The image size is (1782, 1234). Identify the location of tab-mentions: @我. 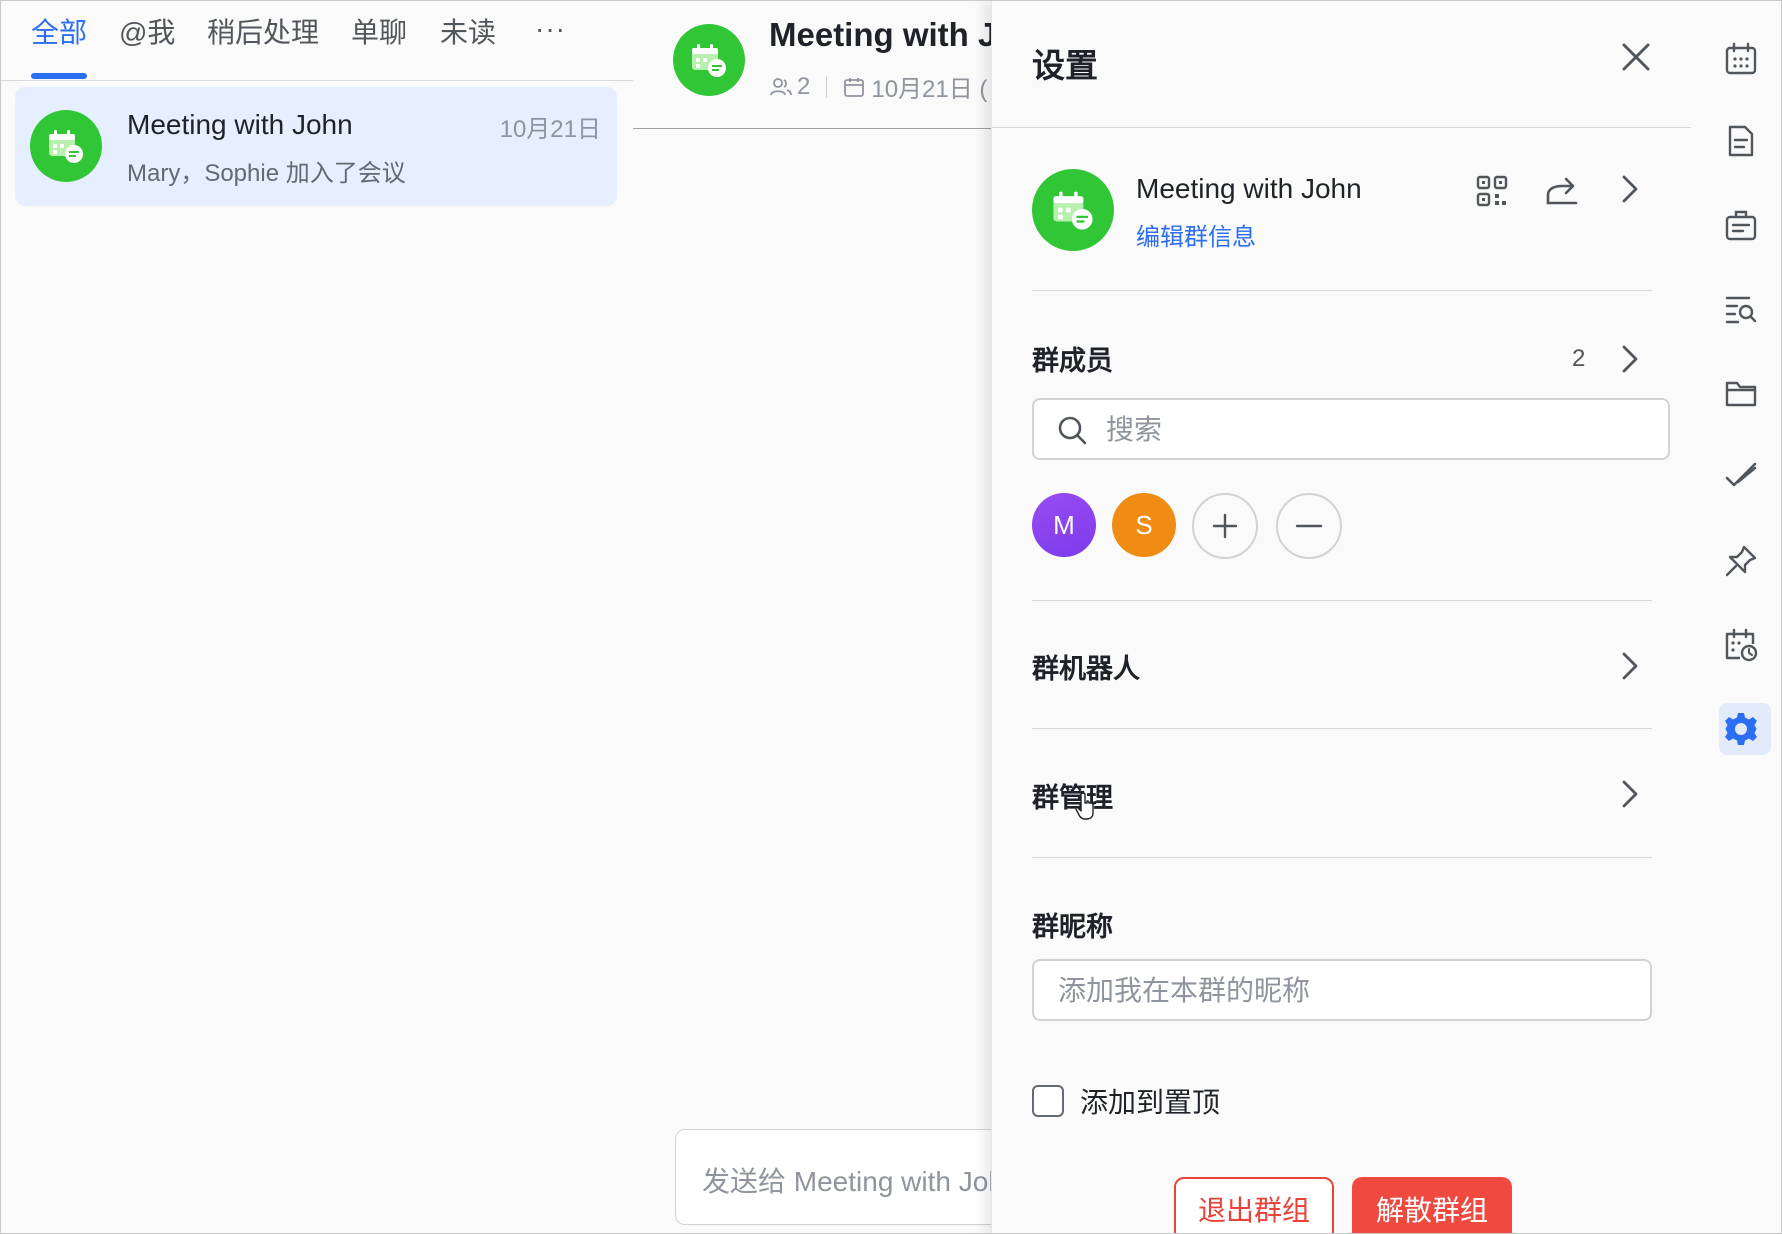
(147, 33).